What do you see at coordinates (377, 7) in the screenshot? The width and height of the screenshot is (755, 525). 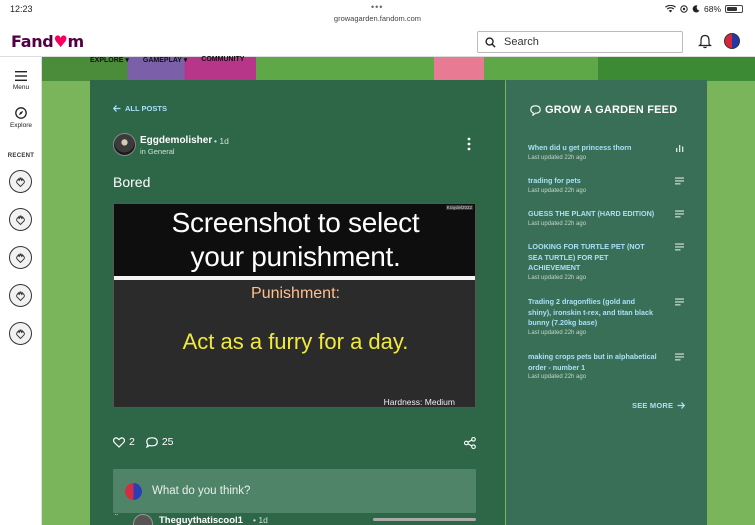 I see `tab-dots: •••` at bounding box center [377, 7].